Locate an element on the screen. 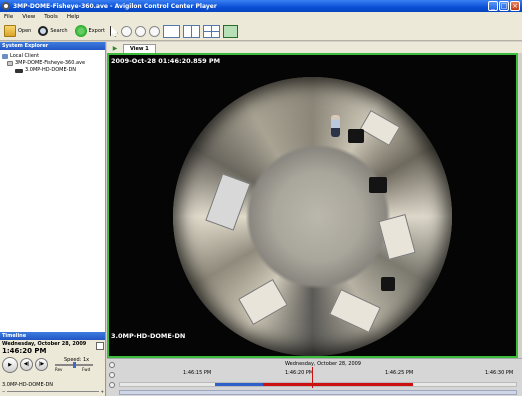  window-controls: _ □ × is located at coordinates (504, 6).